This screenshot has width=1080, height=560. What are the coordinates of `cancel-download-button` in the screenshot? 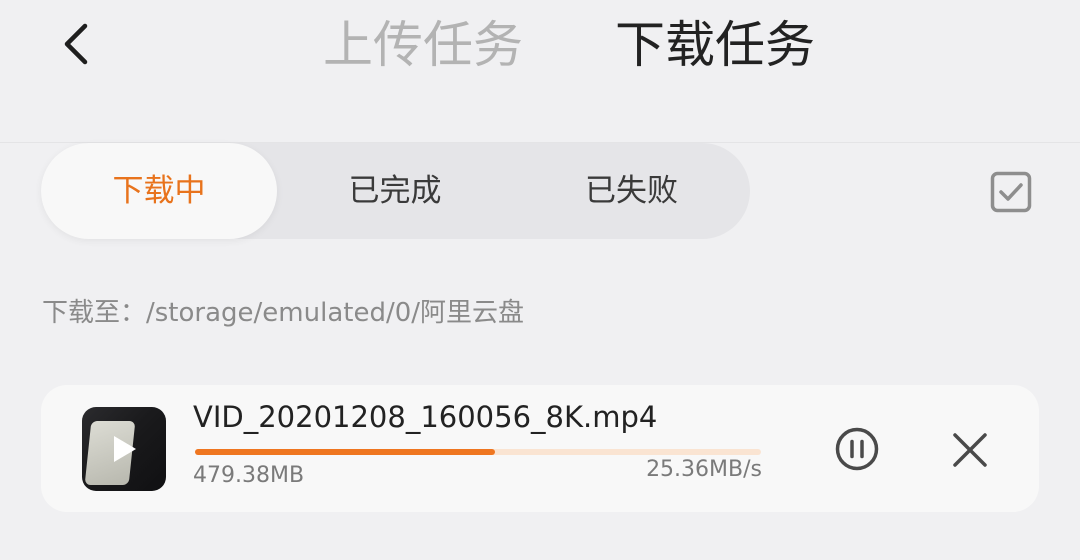 It's located at (970, 450).